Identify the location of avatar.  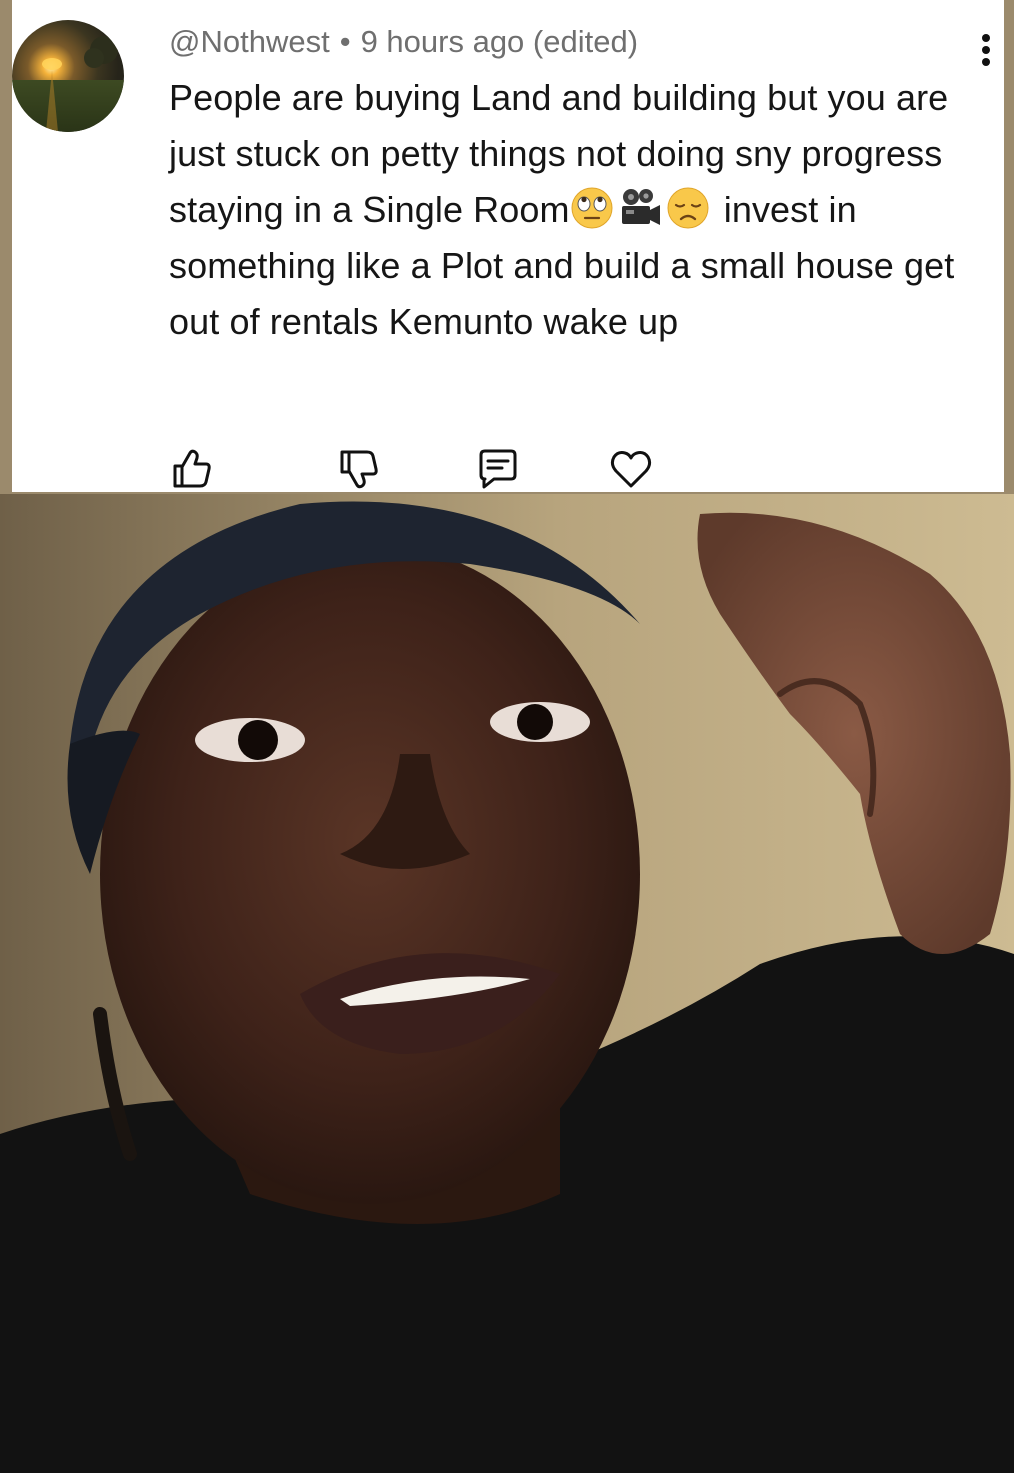
(68, 76).